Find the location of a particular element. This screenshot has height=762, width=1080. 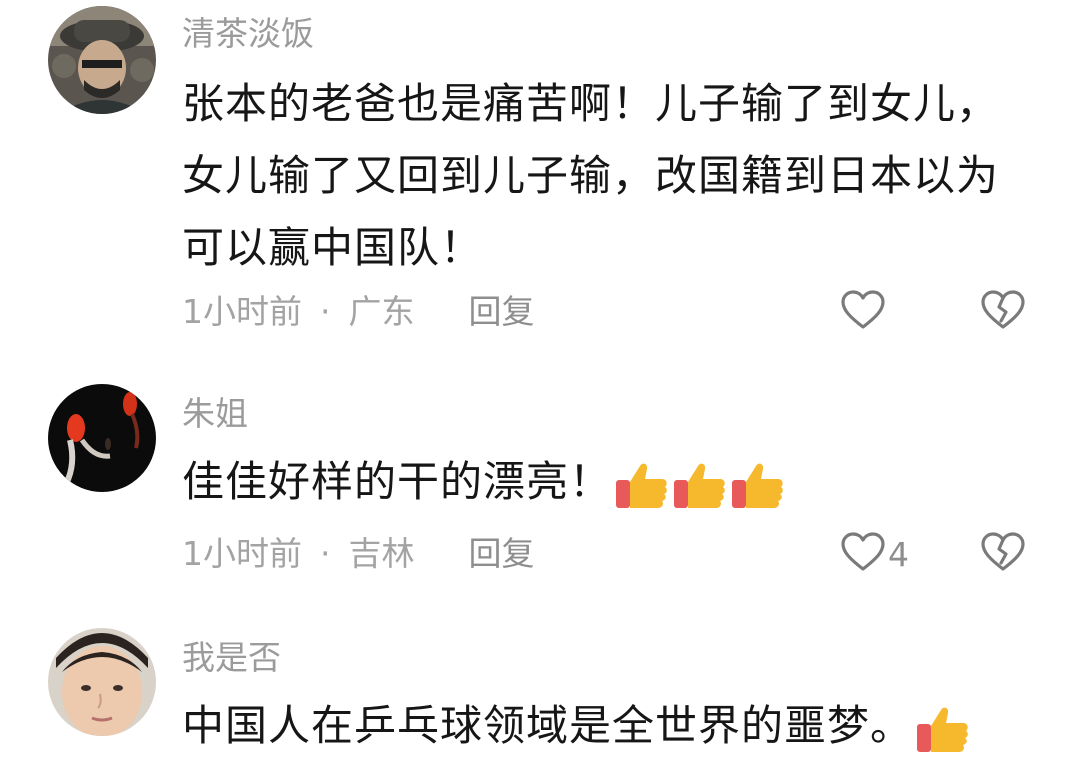

comment-username: 清茶淡饭 is located at coordinates (248, 34).